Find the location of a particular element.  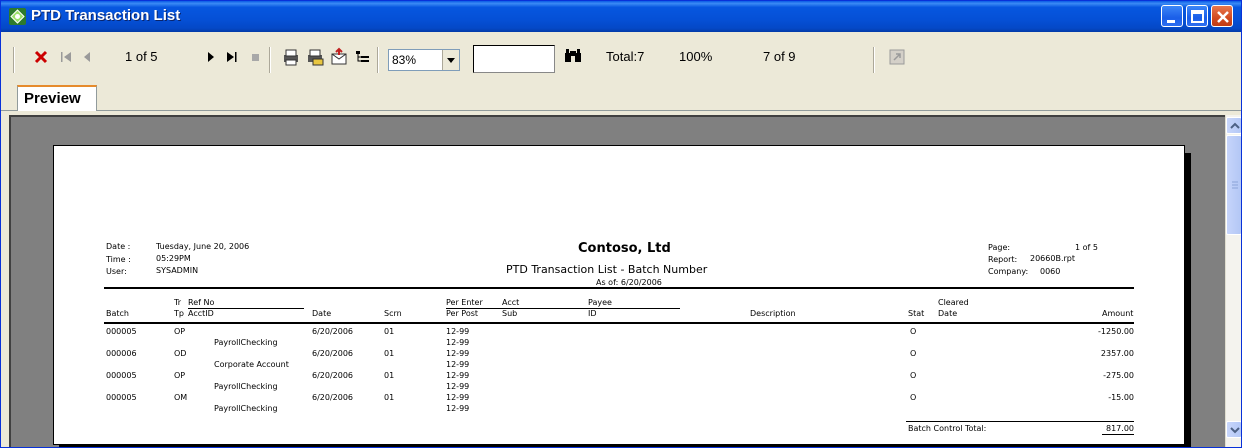

percent-complete: 100% is located at coordinates (696, 56).